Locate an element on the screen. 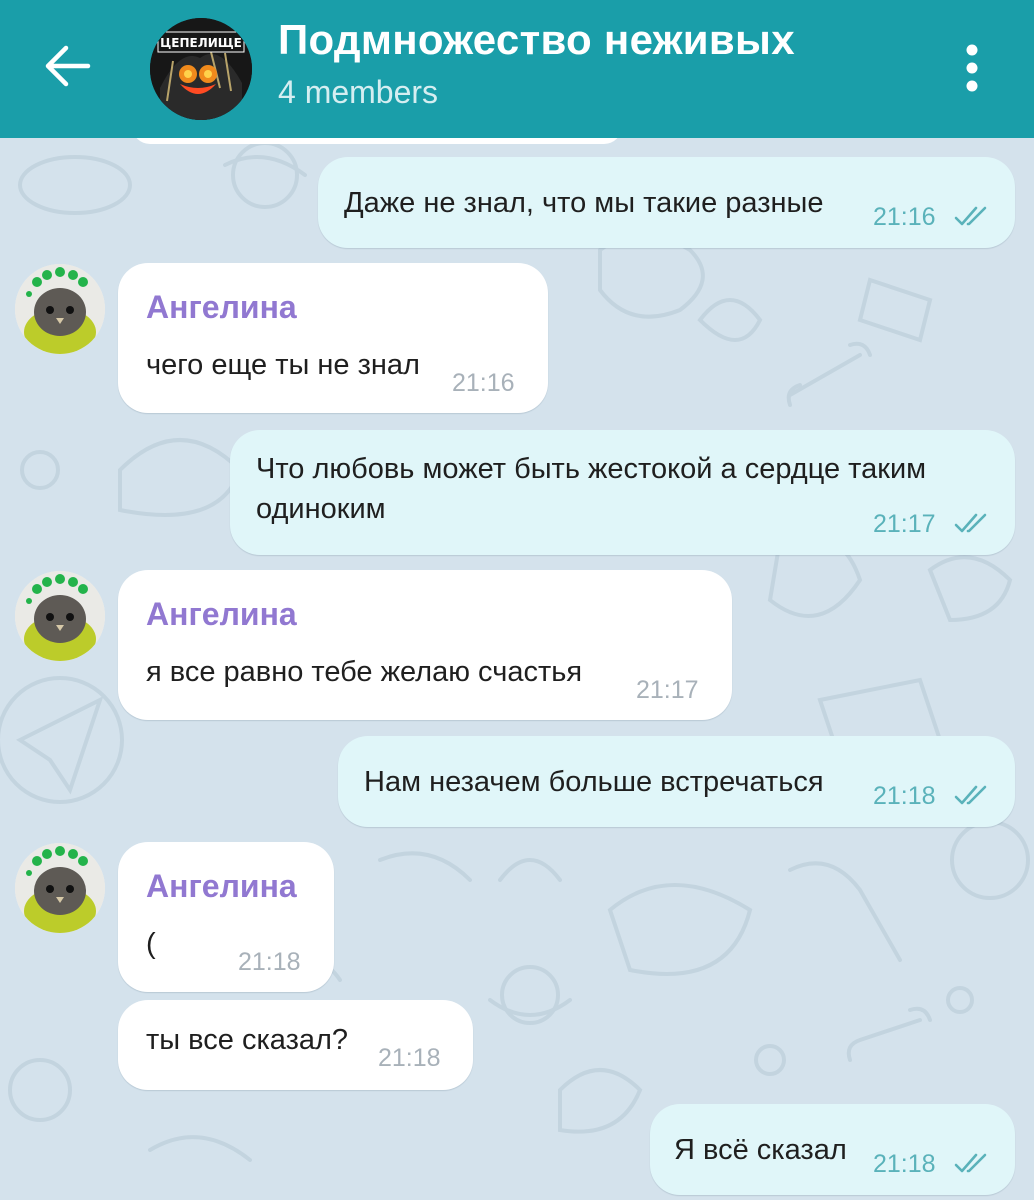 The width and height of the screenshot is (1034, 1200). message-text: Нам незачем больше встречаться is located at coordinates (594, 782).